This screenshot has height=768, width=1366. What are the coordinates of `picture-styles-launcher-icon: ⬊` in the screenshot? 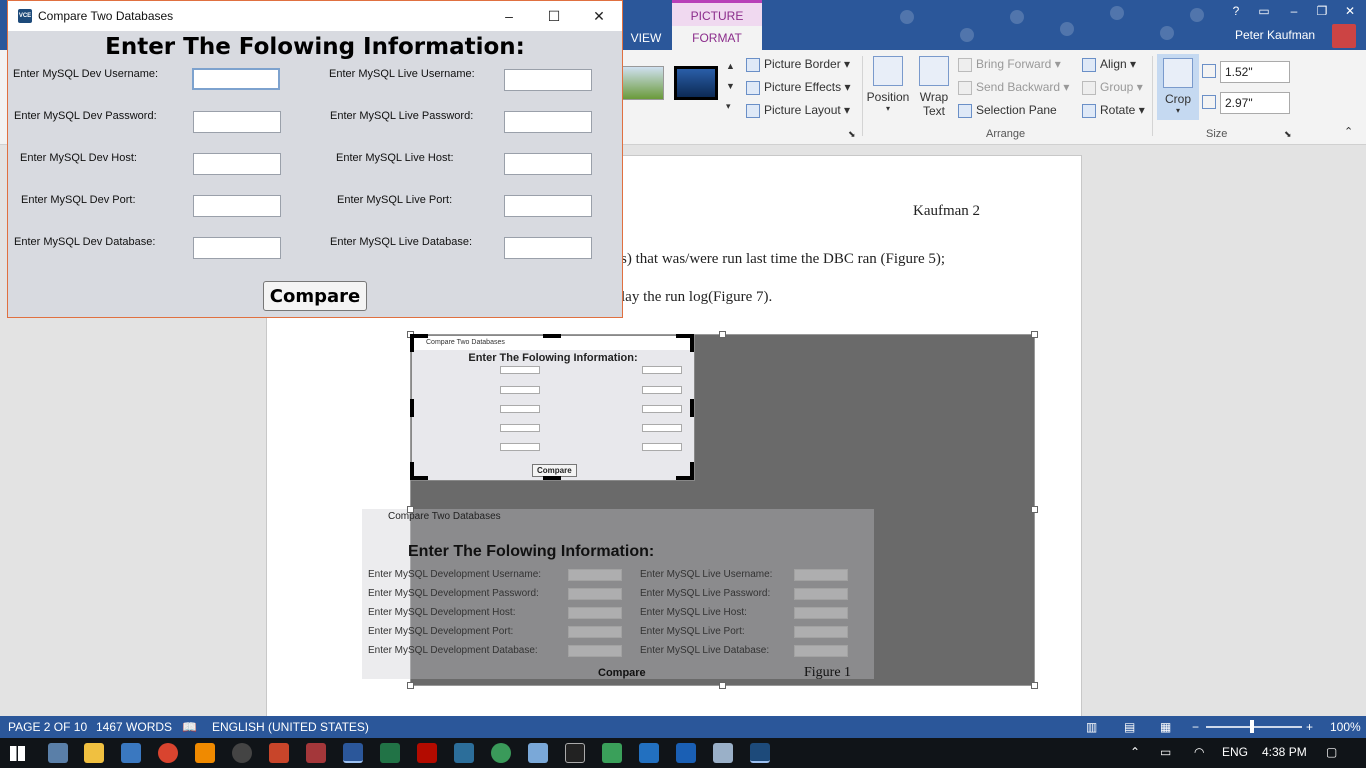 It's located at (852, 134).